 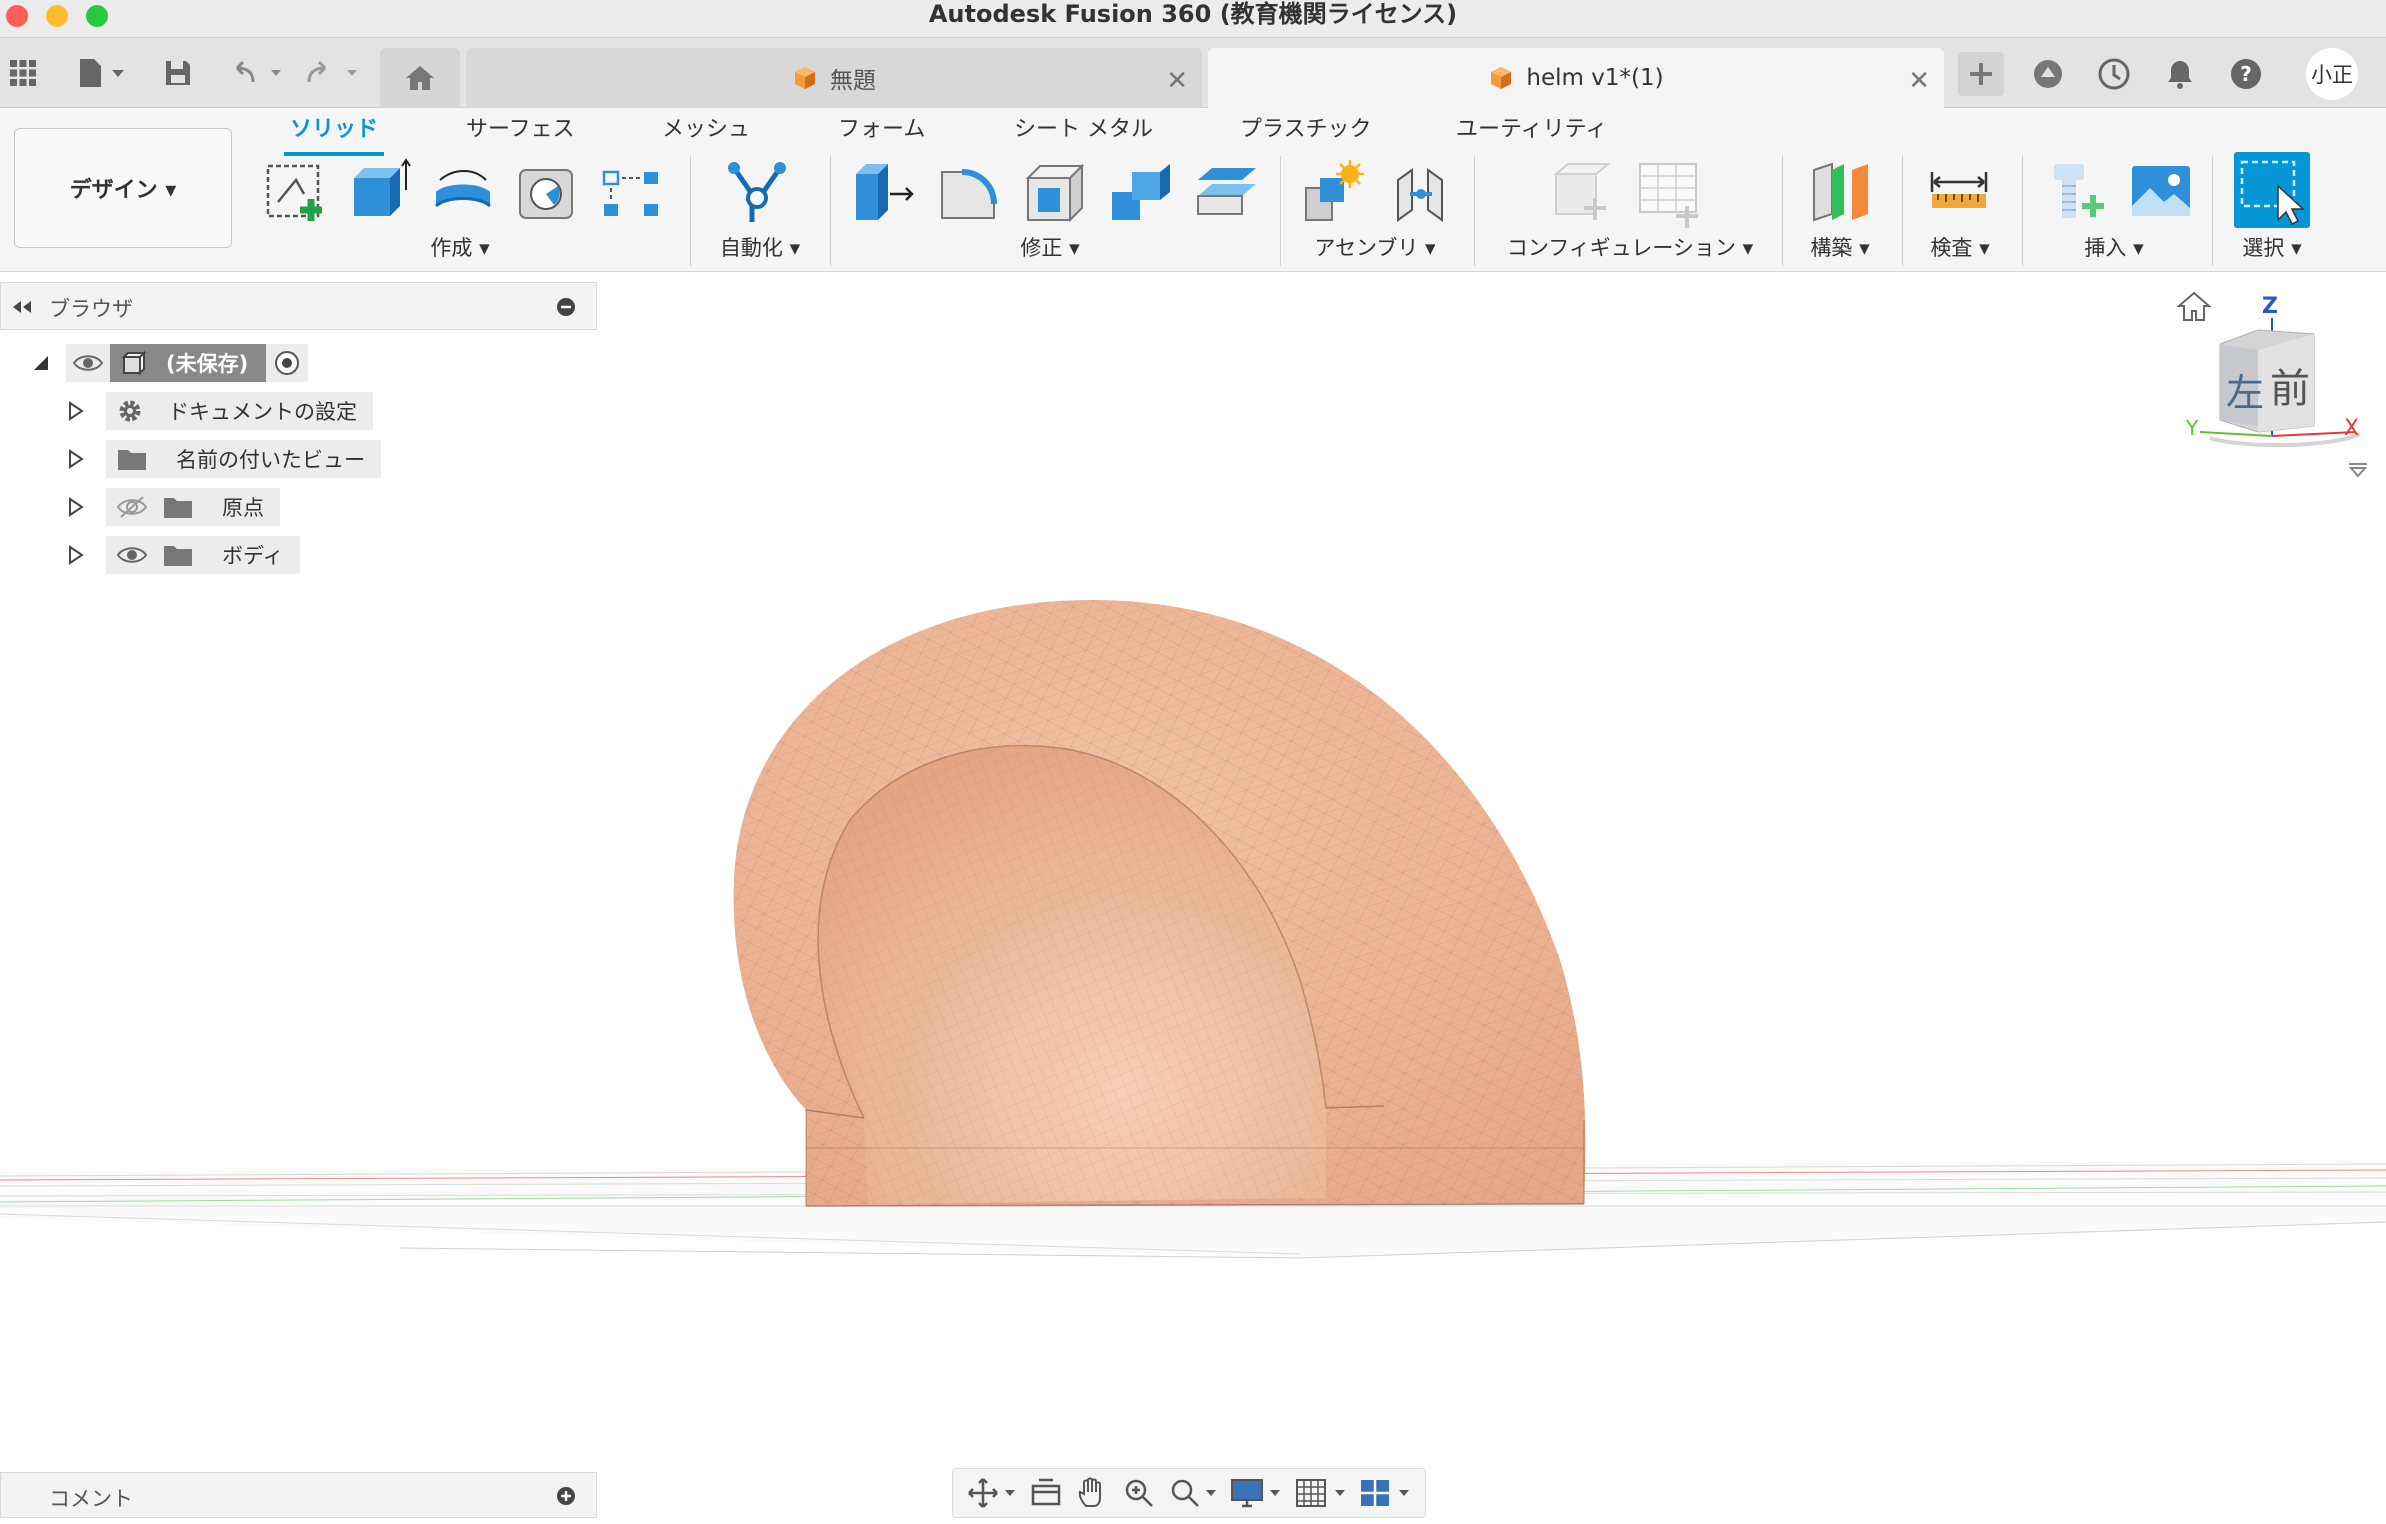 I want to click on user-avatar: 小正, so click(x=2332, y=74).